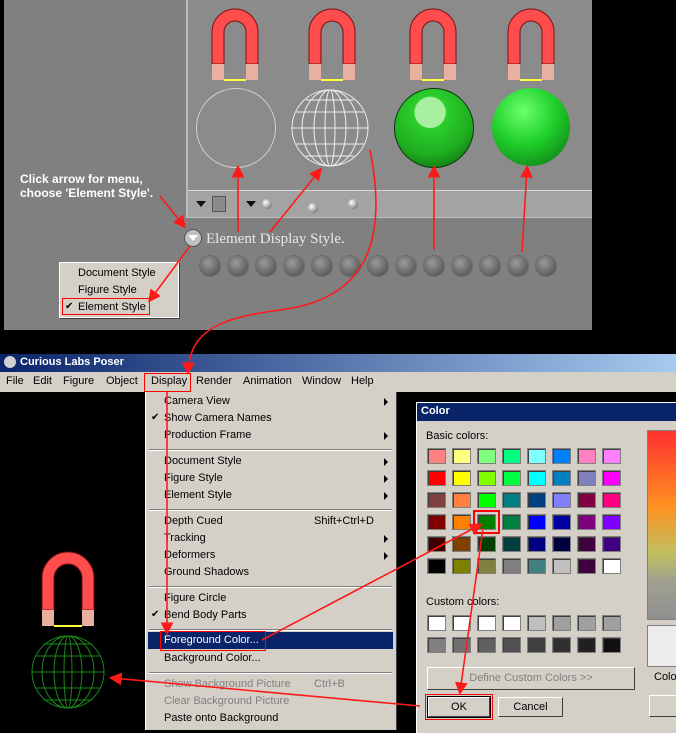  I want to click on menu-render: Render, so click(214, 381).